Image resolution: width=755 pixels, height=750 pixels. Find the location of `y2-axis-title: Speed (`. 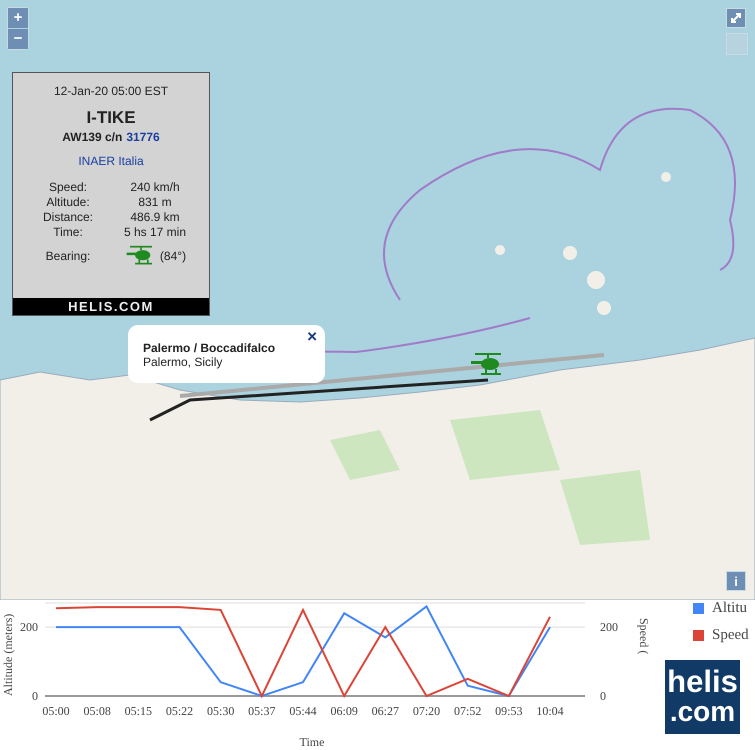

y2-axis-title: Speed ( is located at coordinates (644, 636).